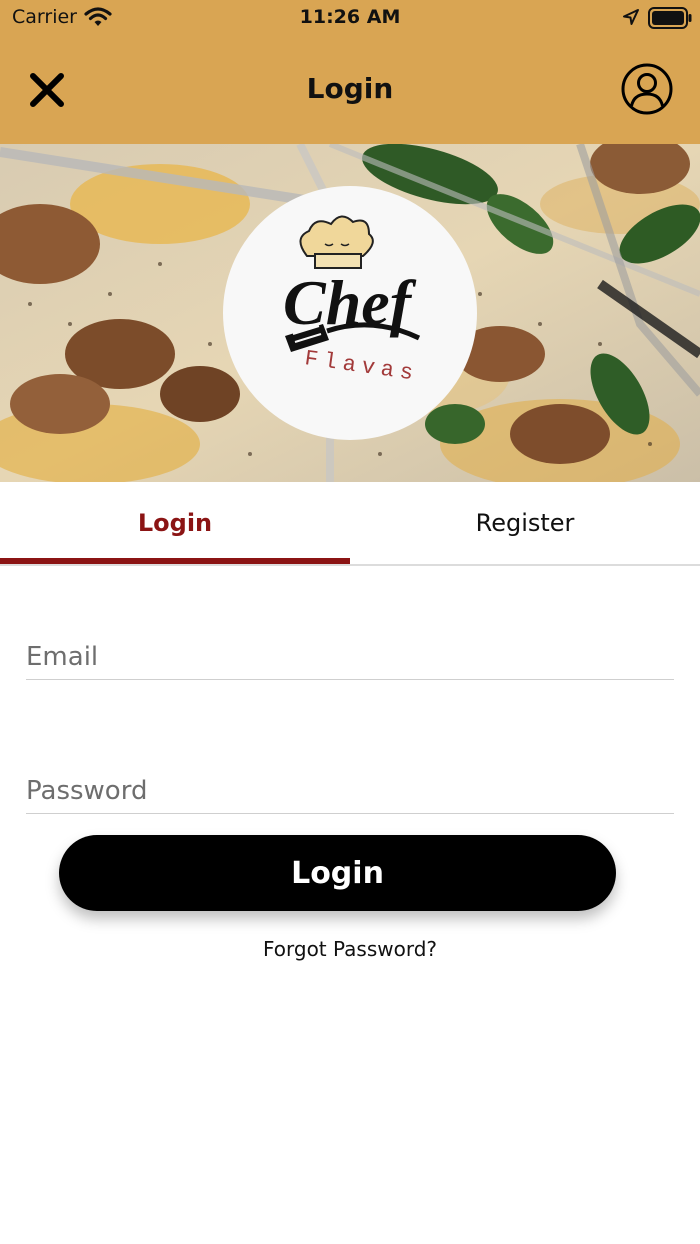 The image size is (700, 1244). I want to click on auth-tabs: Login Register, so click(350, 524).